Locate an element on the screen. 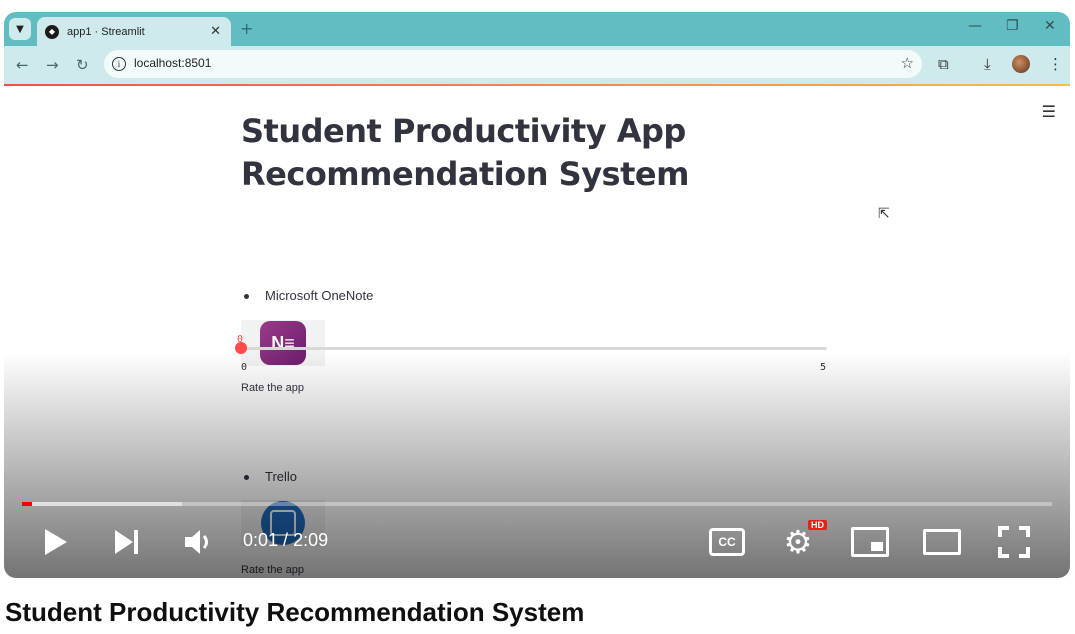 This screenshot has height=634, width=1075. onenote-image: N≡ is located at coordinates (283, 343).